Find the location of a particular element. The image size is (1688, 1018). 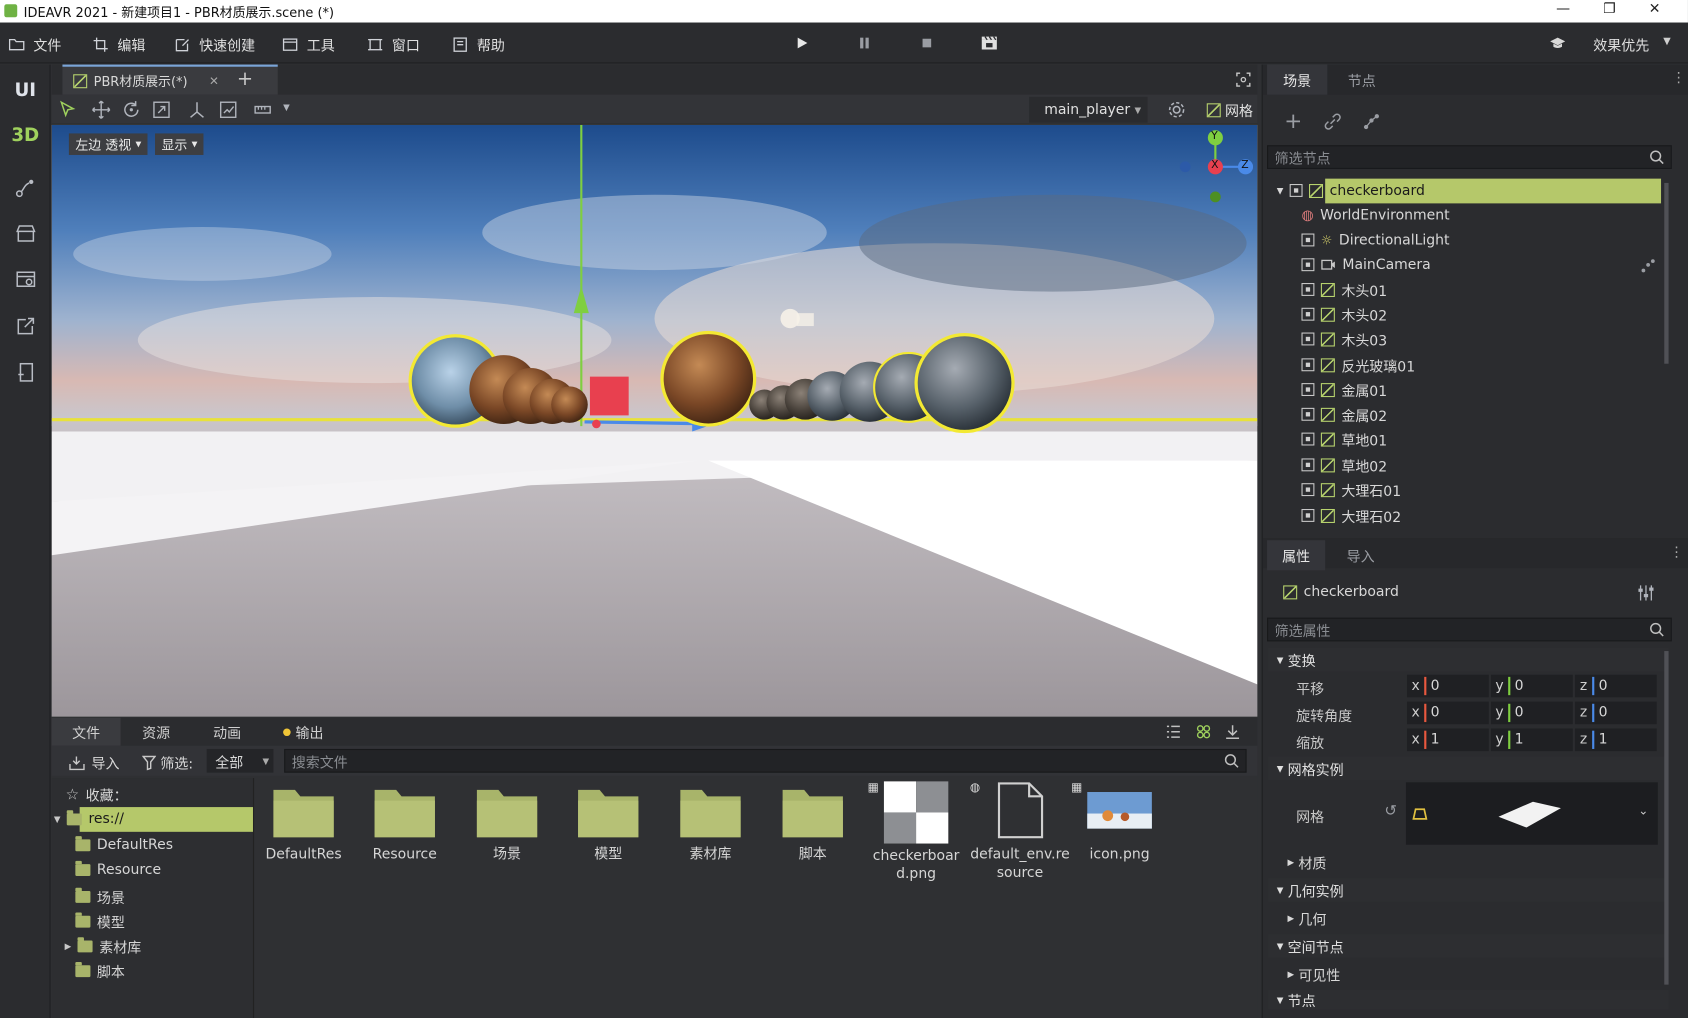

gear-icon is located at coordinates (1176, 109).